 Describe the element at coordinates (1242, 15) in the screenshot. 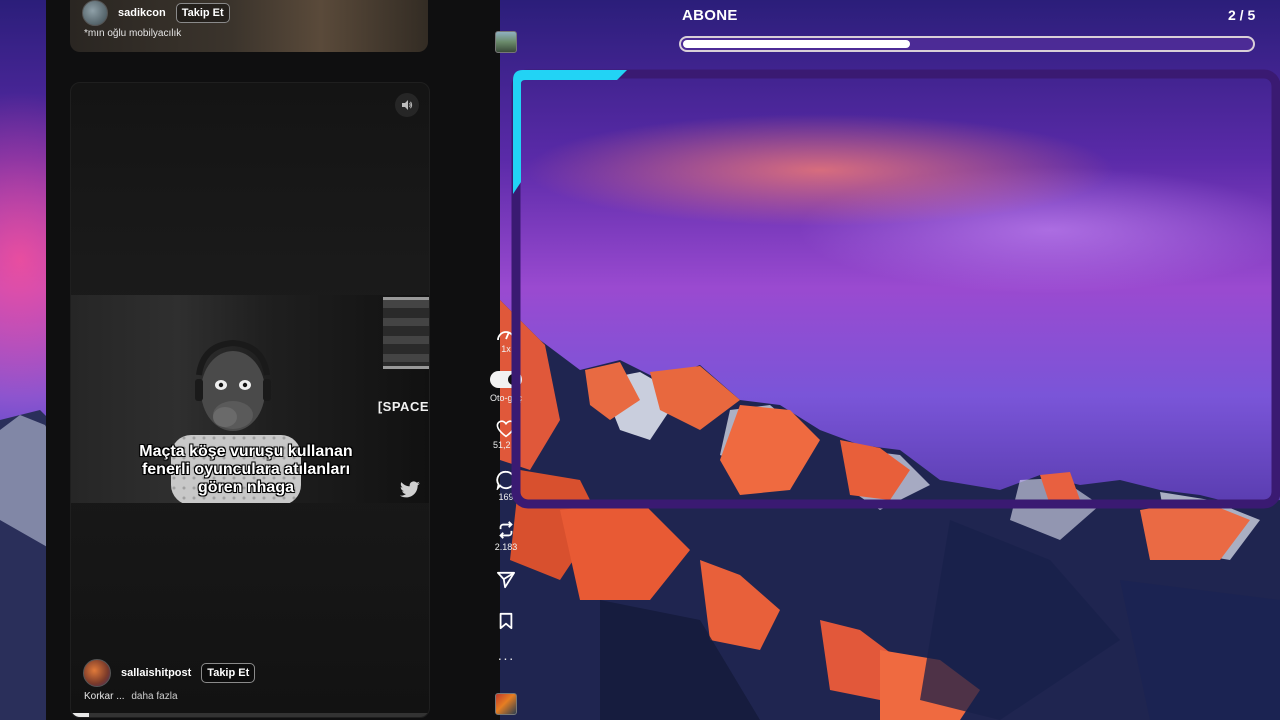

I see `goal-progress-text: 2 / 5` at that location.